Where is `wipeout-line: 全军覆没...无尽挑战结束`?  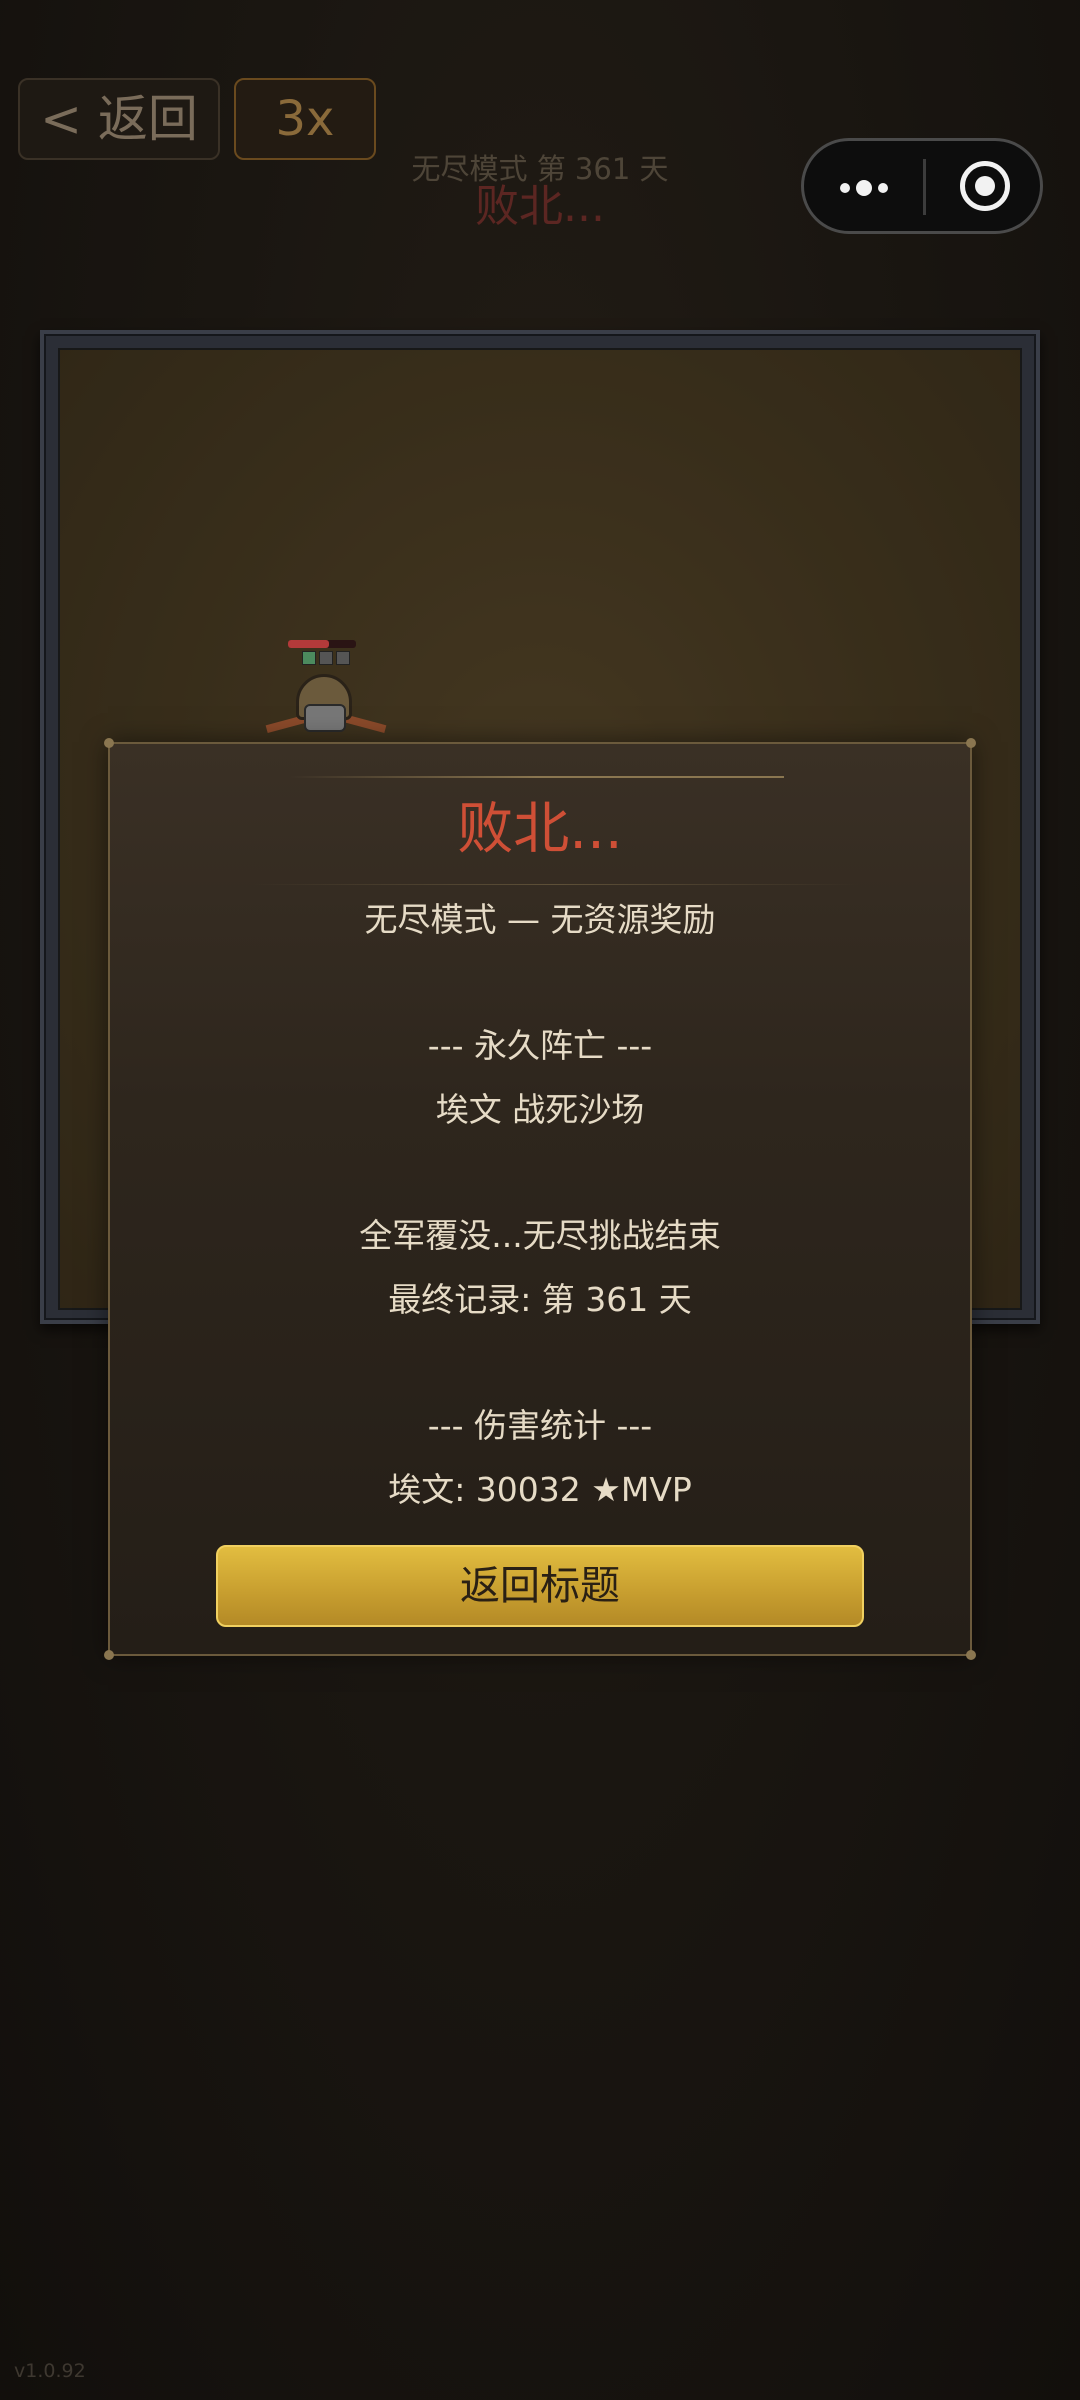
wipeout-line: 全军覆没...无尽挑战结束 is located at coordinates (540, 1235).